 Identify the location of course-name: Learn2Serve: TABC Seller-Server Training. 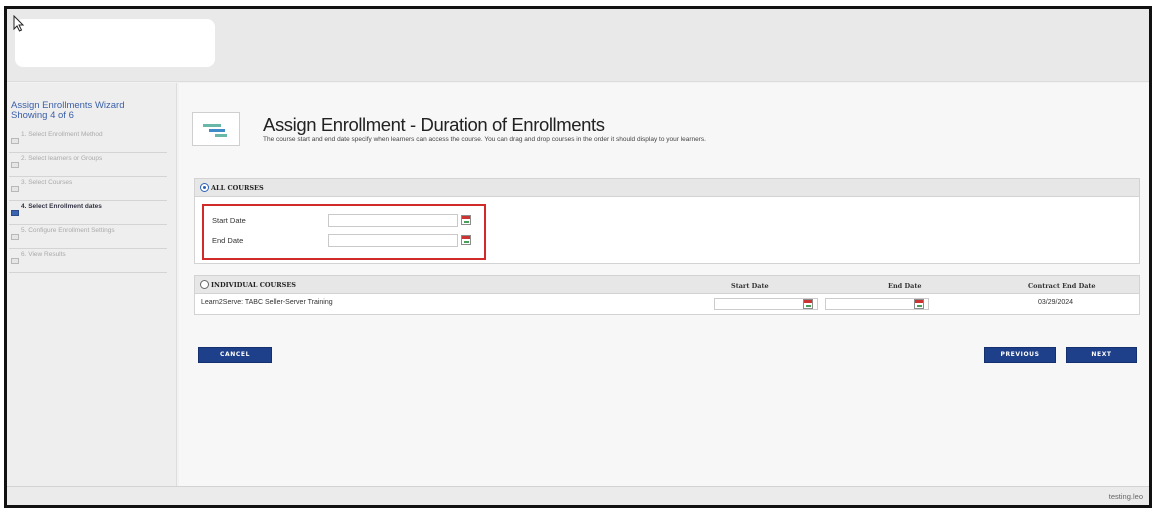
(267, 302).